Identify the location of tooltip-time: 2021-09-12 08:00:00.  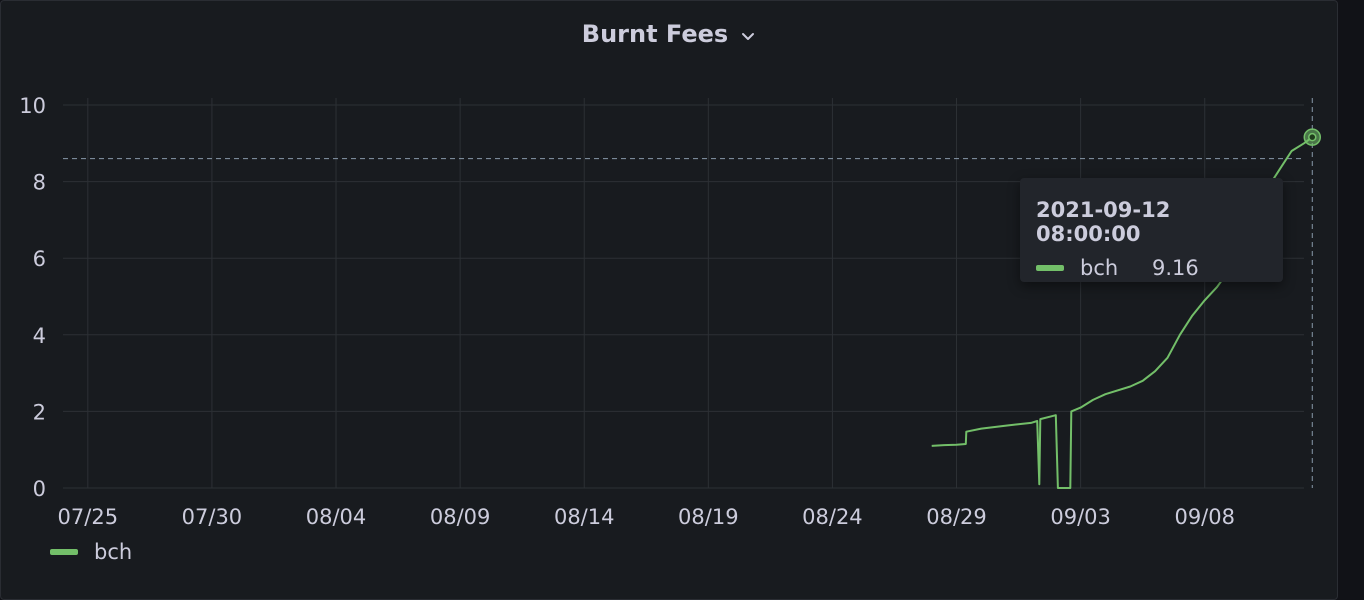
(1103, 222).